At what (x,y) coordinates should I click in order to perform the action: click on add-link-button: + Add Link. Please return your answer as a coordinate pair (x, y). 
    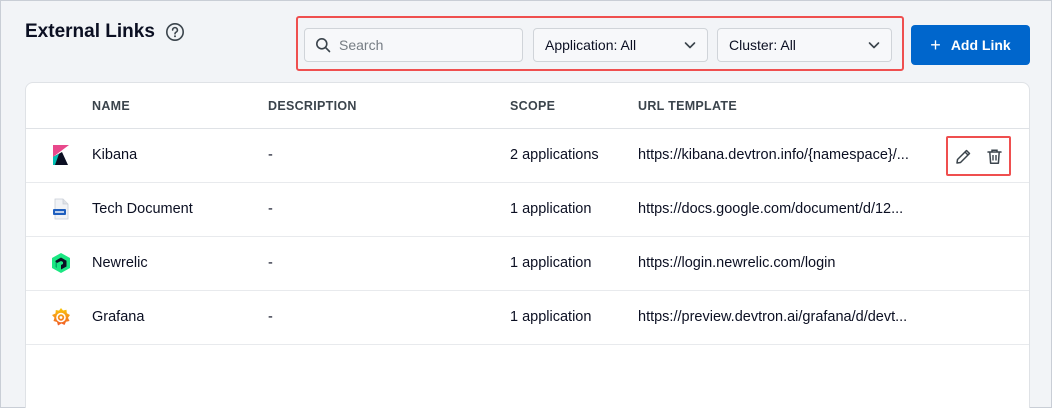
    Looking at the image, I should click on (970, 45).